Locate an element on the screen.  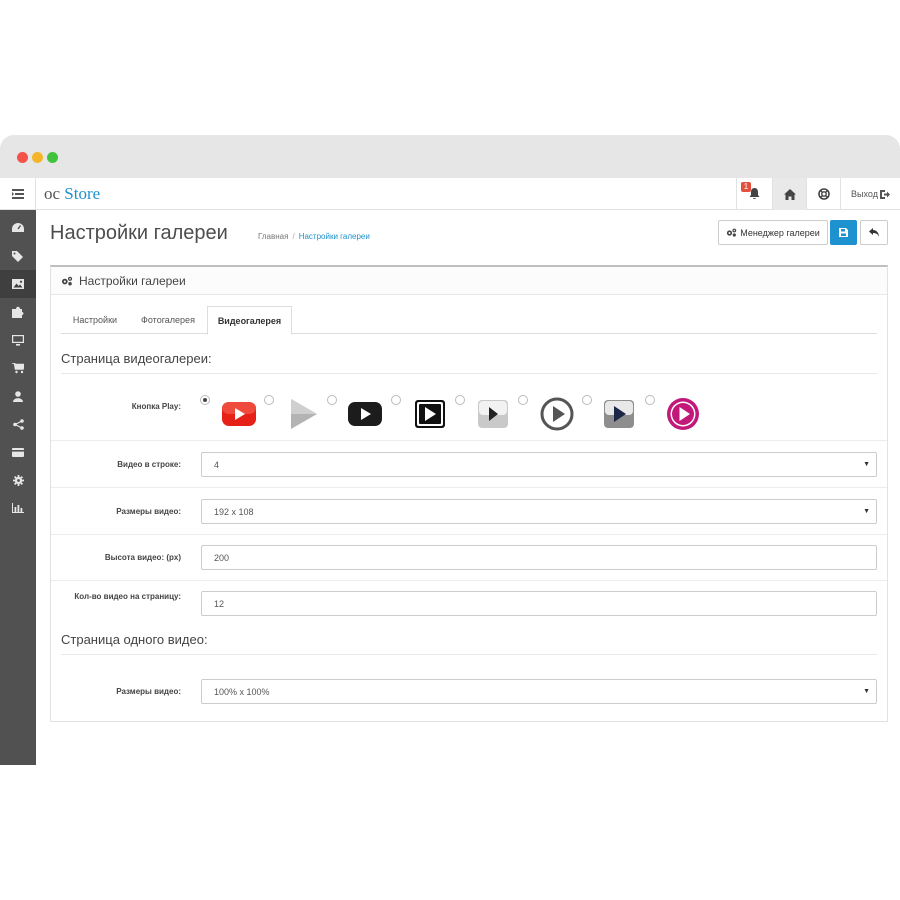
sidebar-item-marketing is located at coordinates (18, 424).